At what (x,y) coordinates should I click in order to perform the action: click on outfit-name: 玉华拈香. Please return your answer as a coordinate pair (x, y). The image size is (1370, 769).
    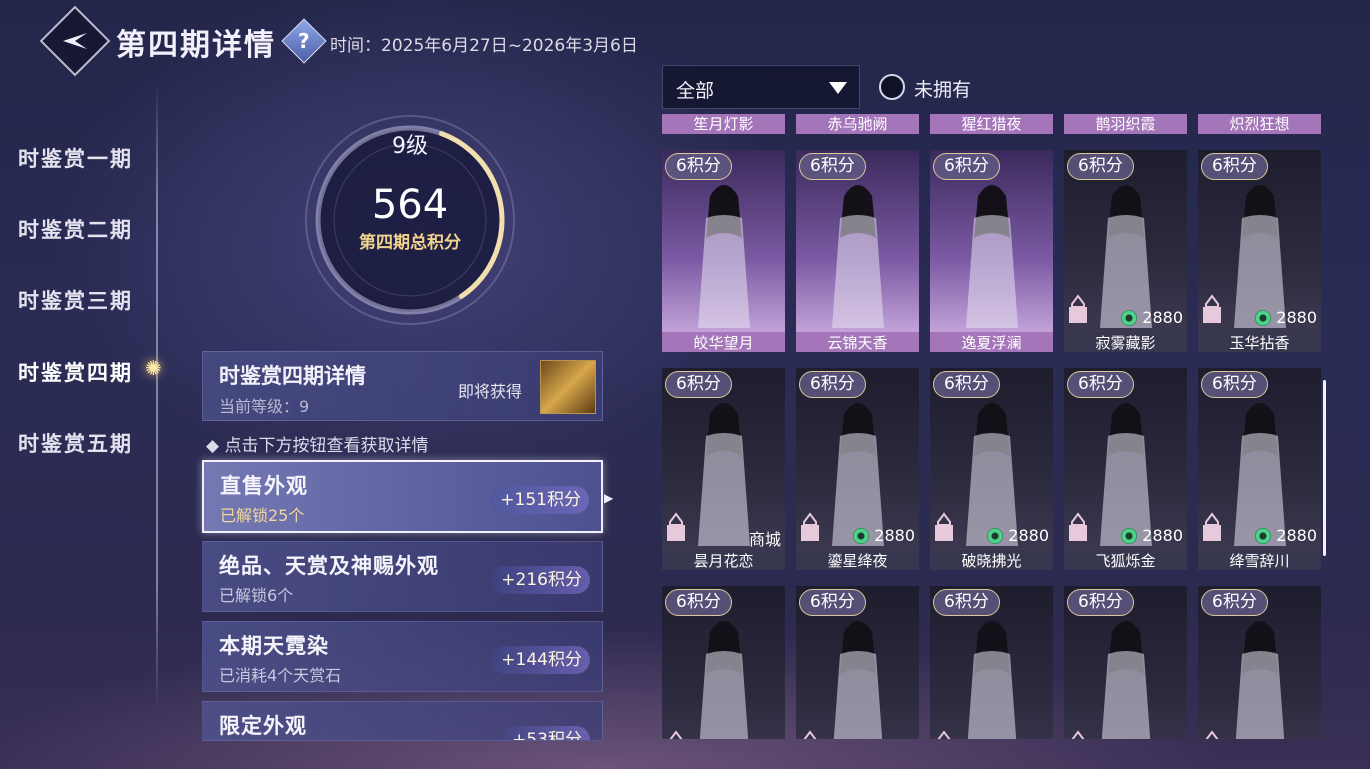
    Looking at the image, I should click on (1259, 342).